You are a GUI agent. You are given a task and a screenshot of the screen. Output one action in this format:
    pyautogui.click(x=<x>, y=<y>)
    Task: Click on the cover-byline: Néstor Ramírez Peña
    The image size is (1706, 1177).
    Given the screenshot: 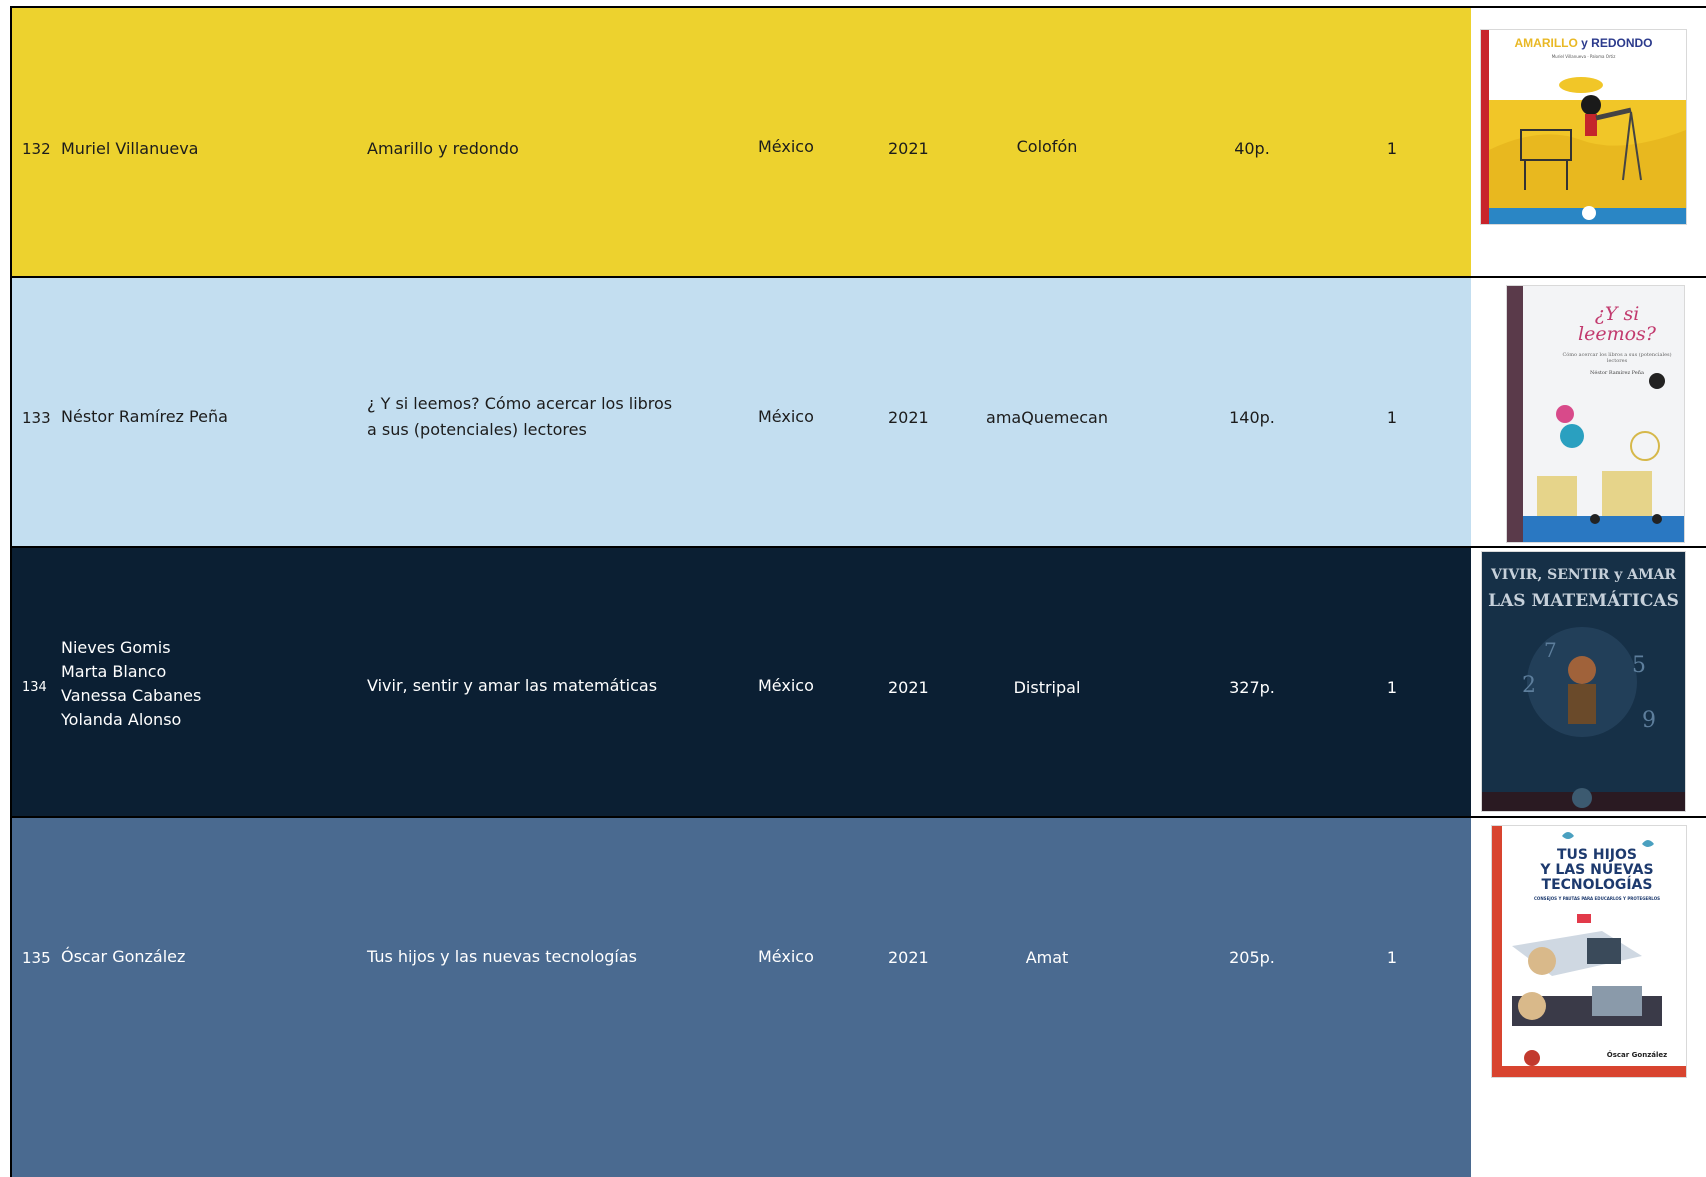 What is the action you would take?
    pyautogui.click(x=1617, y=373)
    